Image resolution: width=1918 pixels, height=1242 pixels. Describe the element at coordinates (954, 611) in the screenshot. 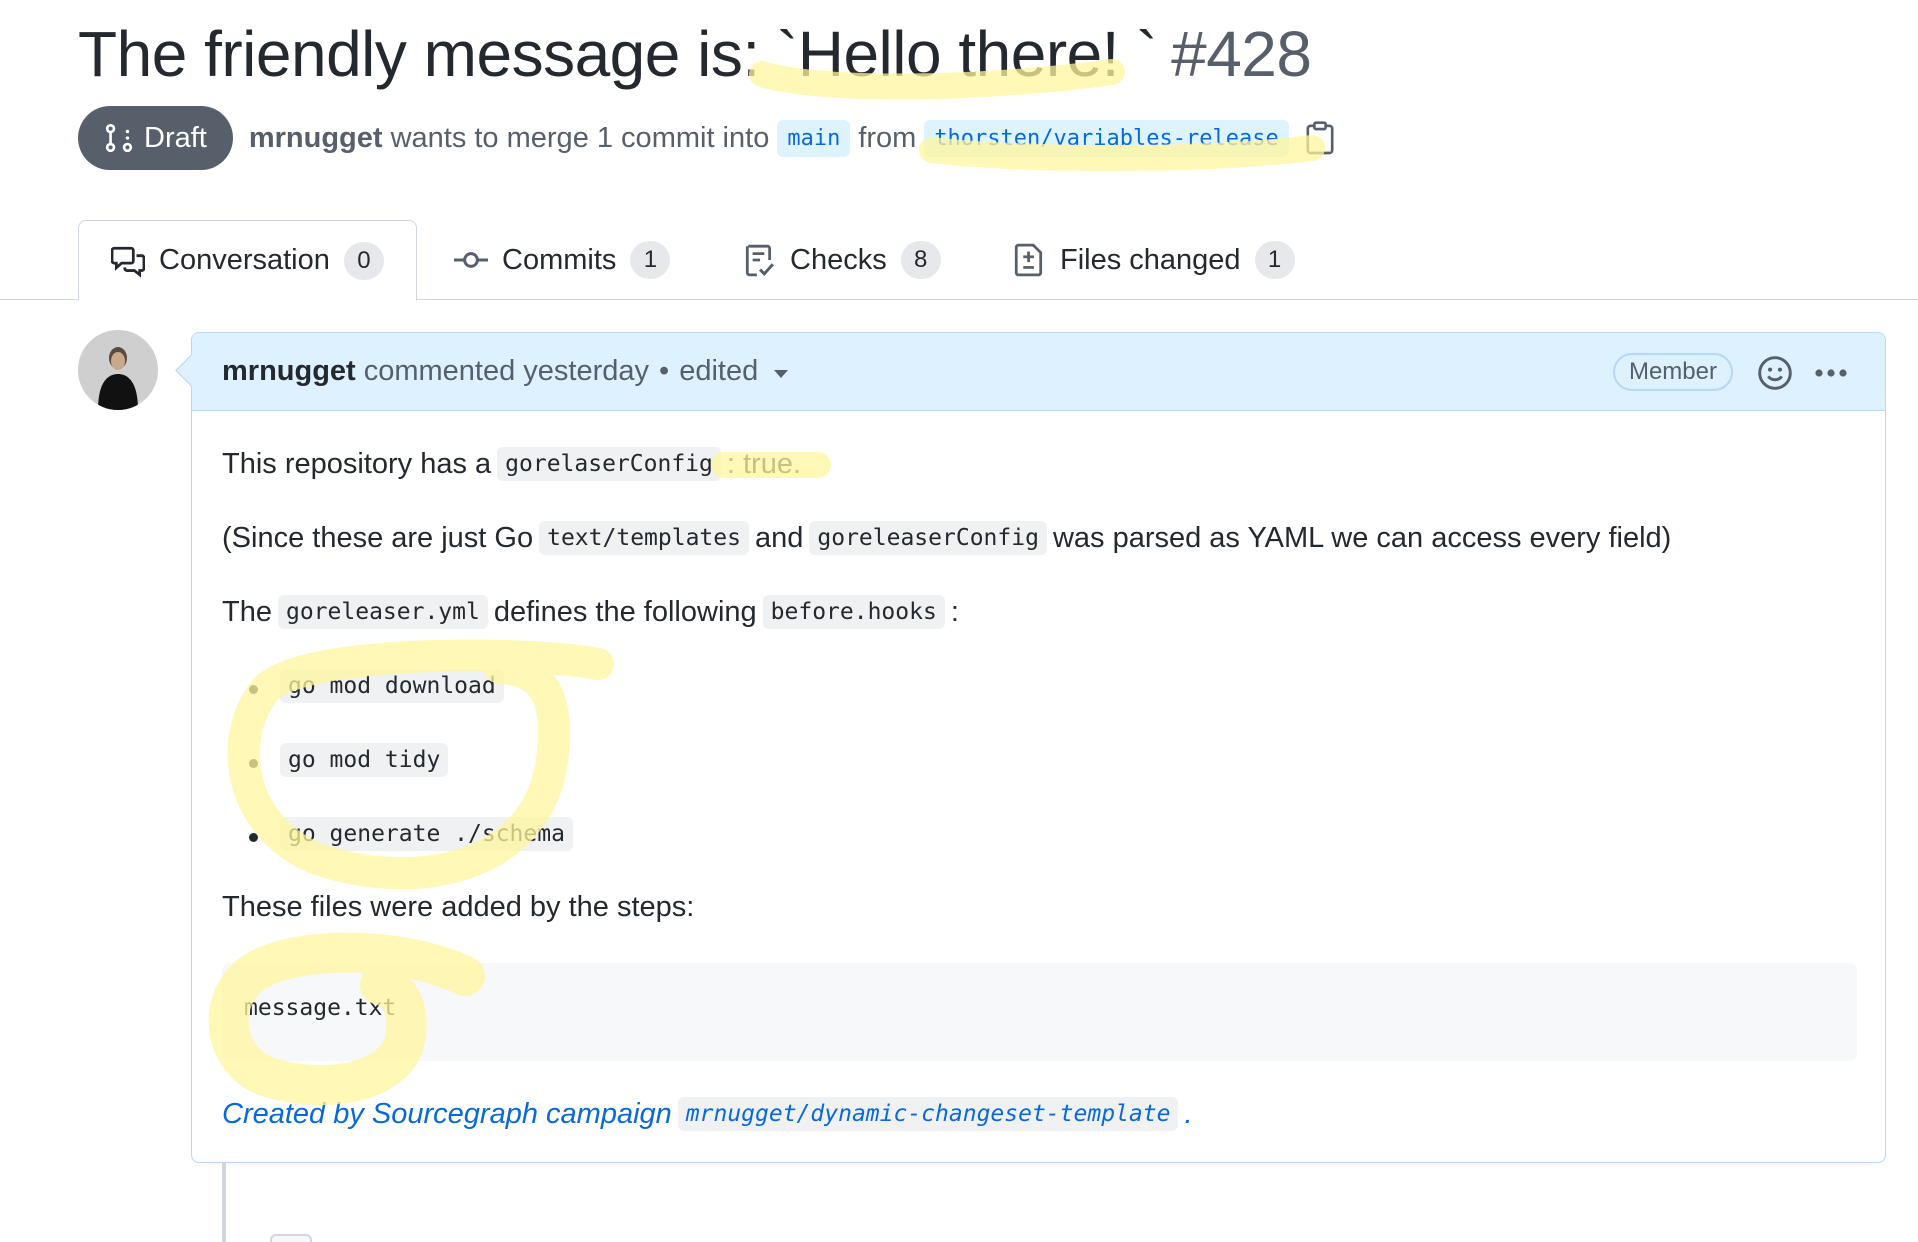

I see `line3-post: :` at that location.